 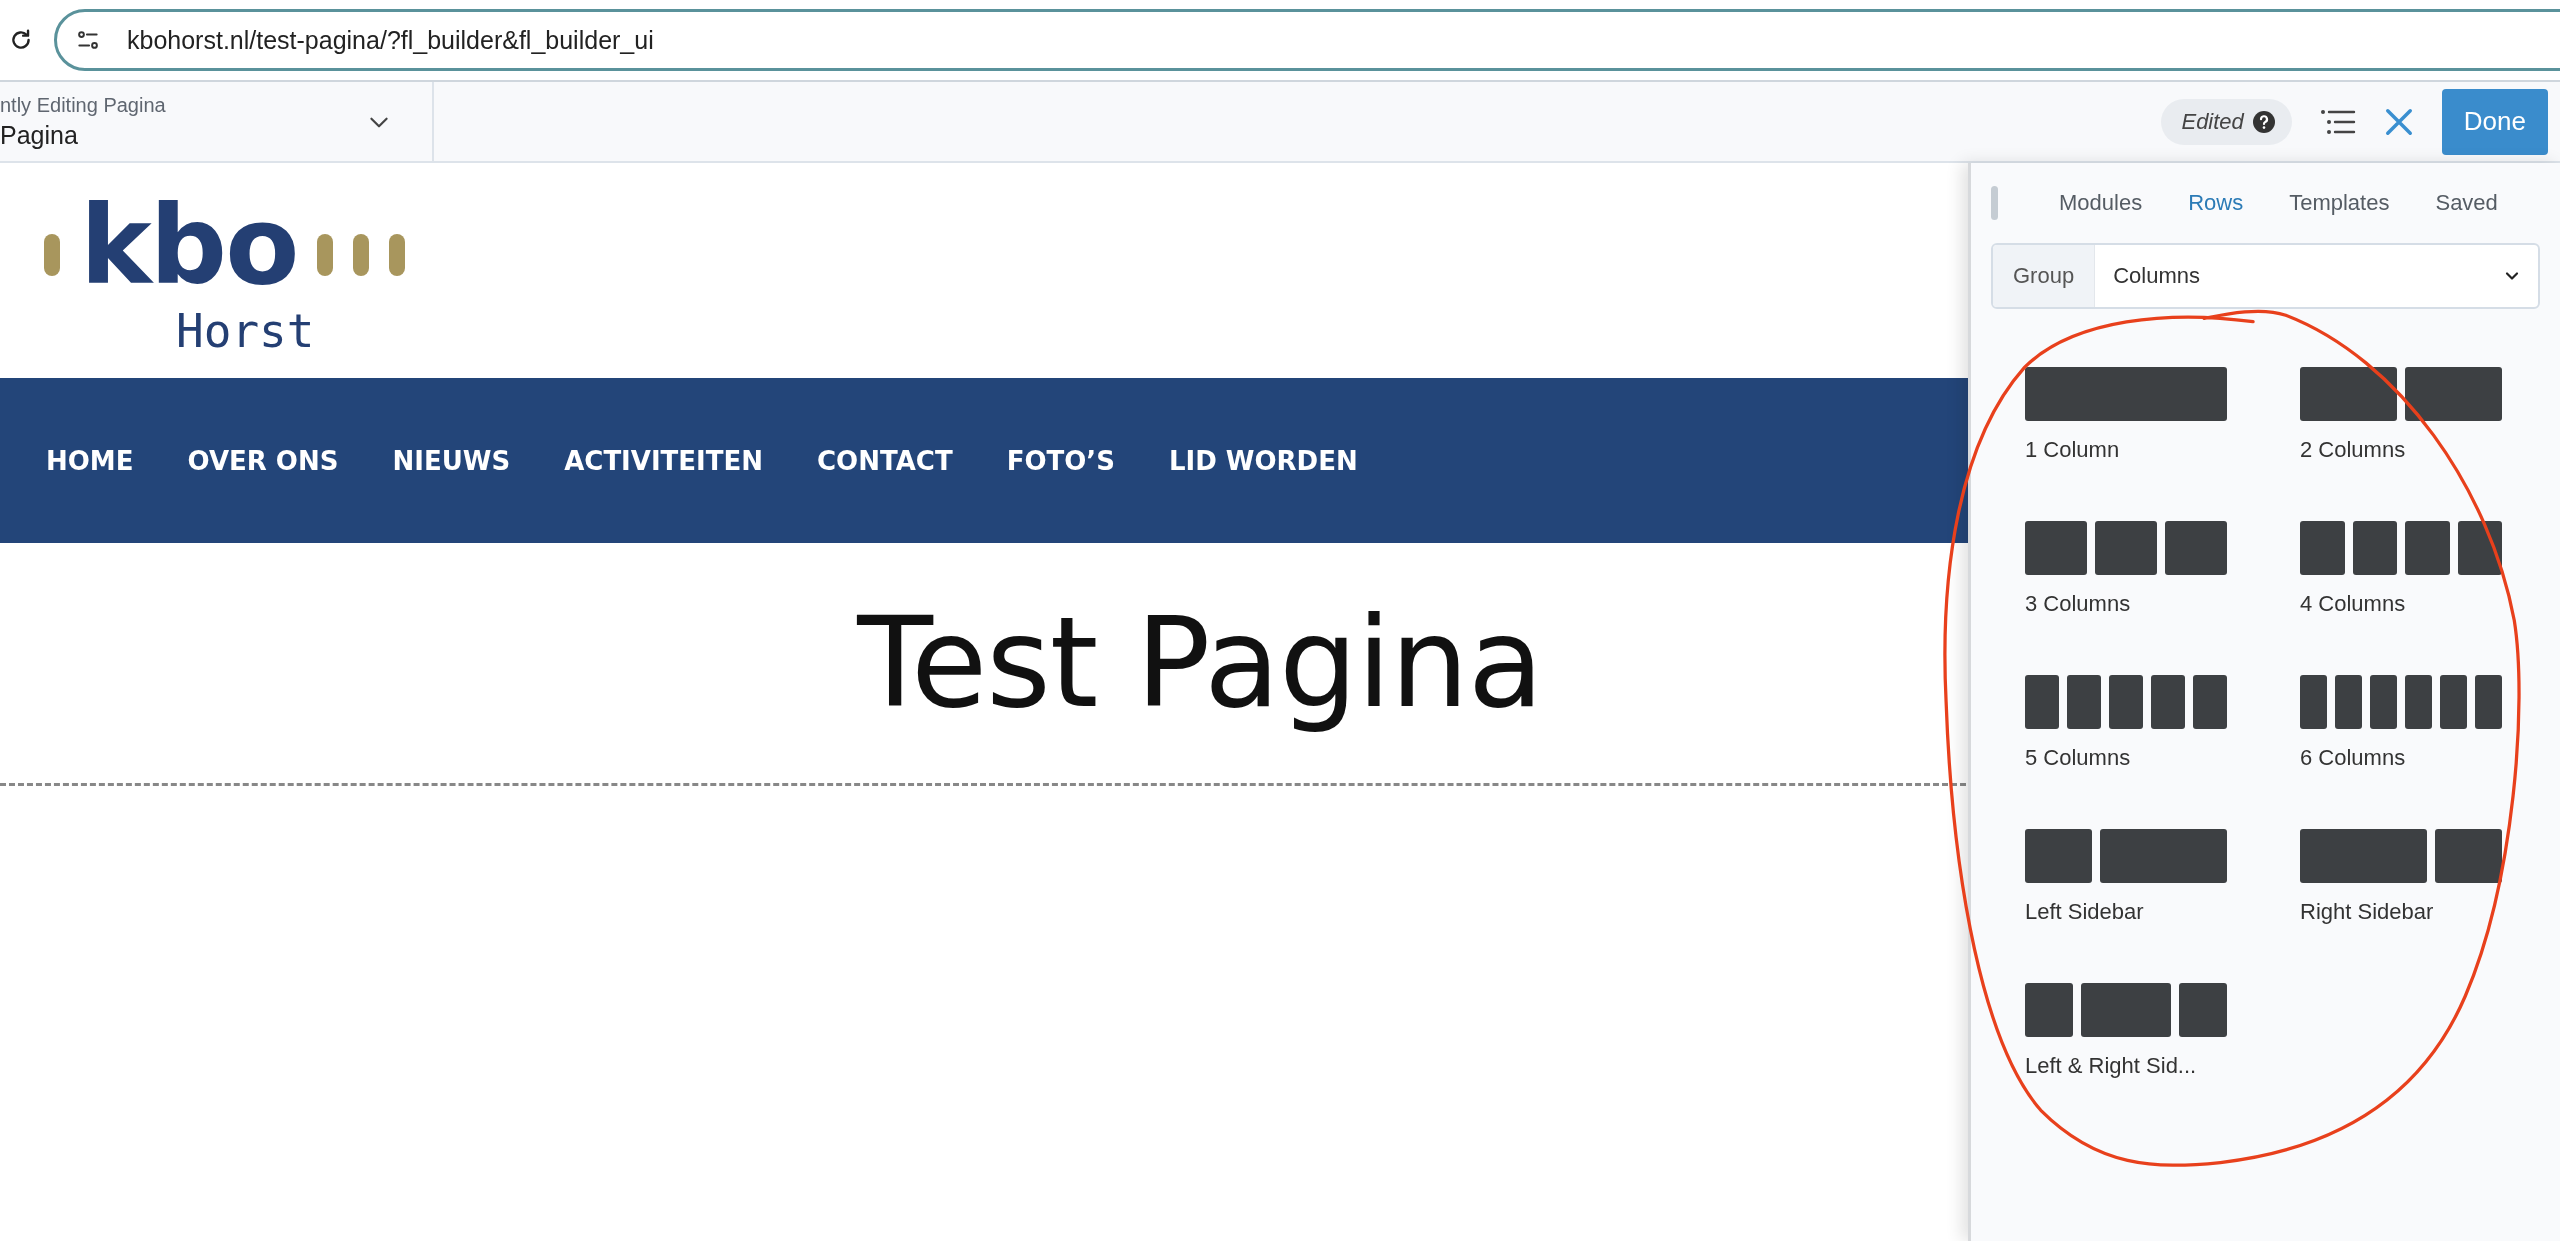 What do you see at coordinates (2078, 604) in the screenshot?
I see `layout-label: 3 Columns` at bounding box center [2078, 604].